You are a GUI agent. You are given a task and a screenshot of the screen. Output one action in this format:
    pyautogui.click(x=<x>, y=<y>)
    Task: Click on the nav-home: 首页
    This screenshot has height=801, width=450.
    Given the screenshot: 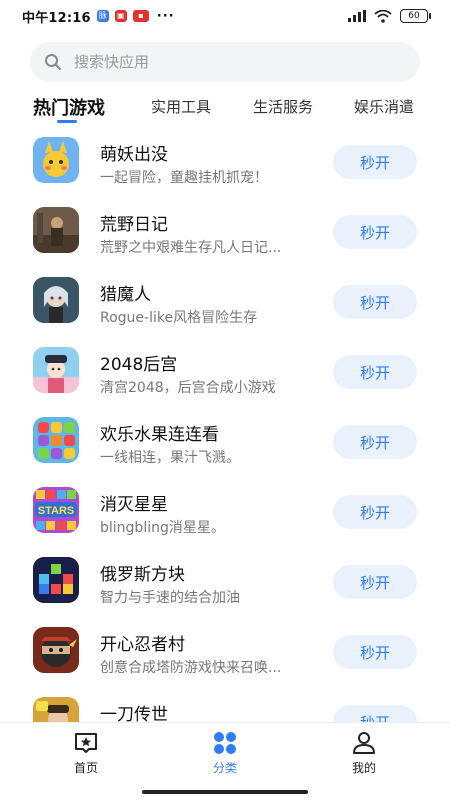 What is the action you would take?
    pyautogui.click(x=86, y=753)
    